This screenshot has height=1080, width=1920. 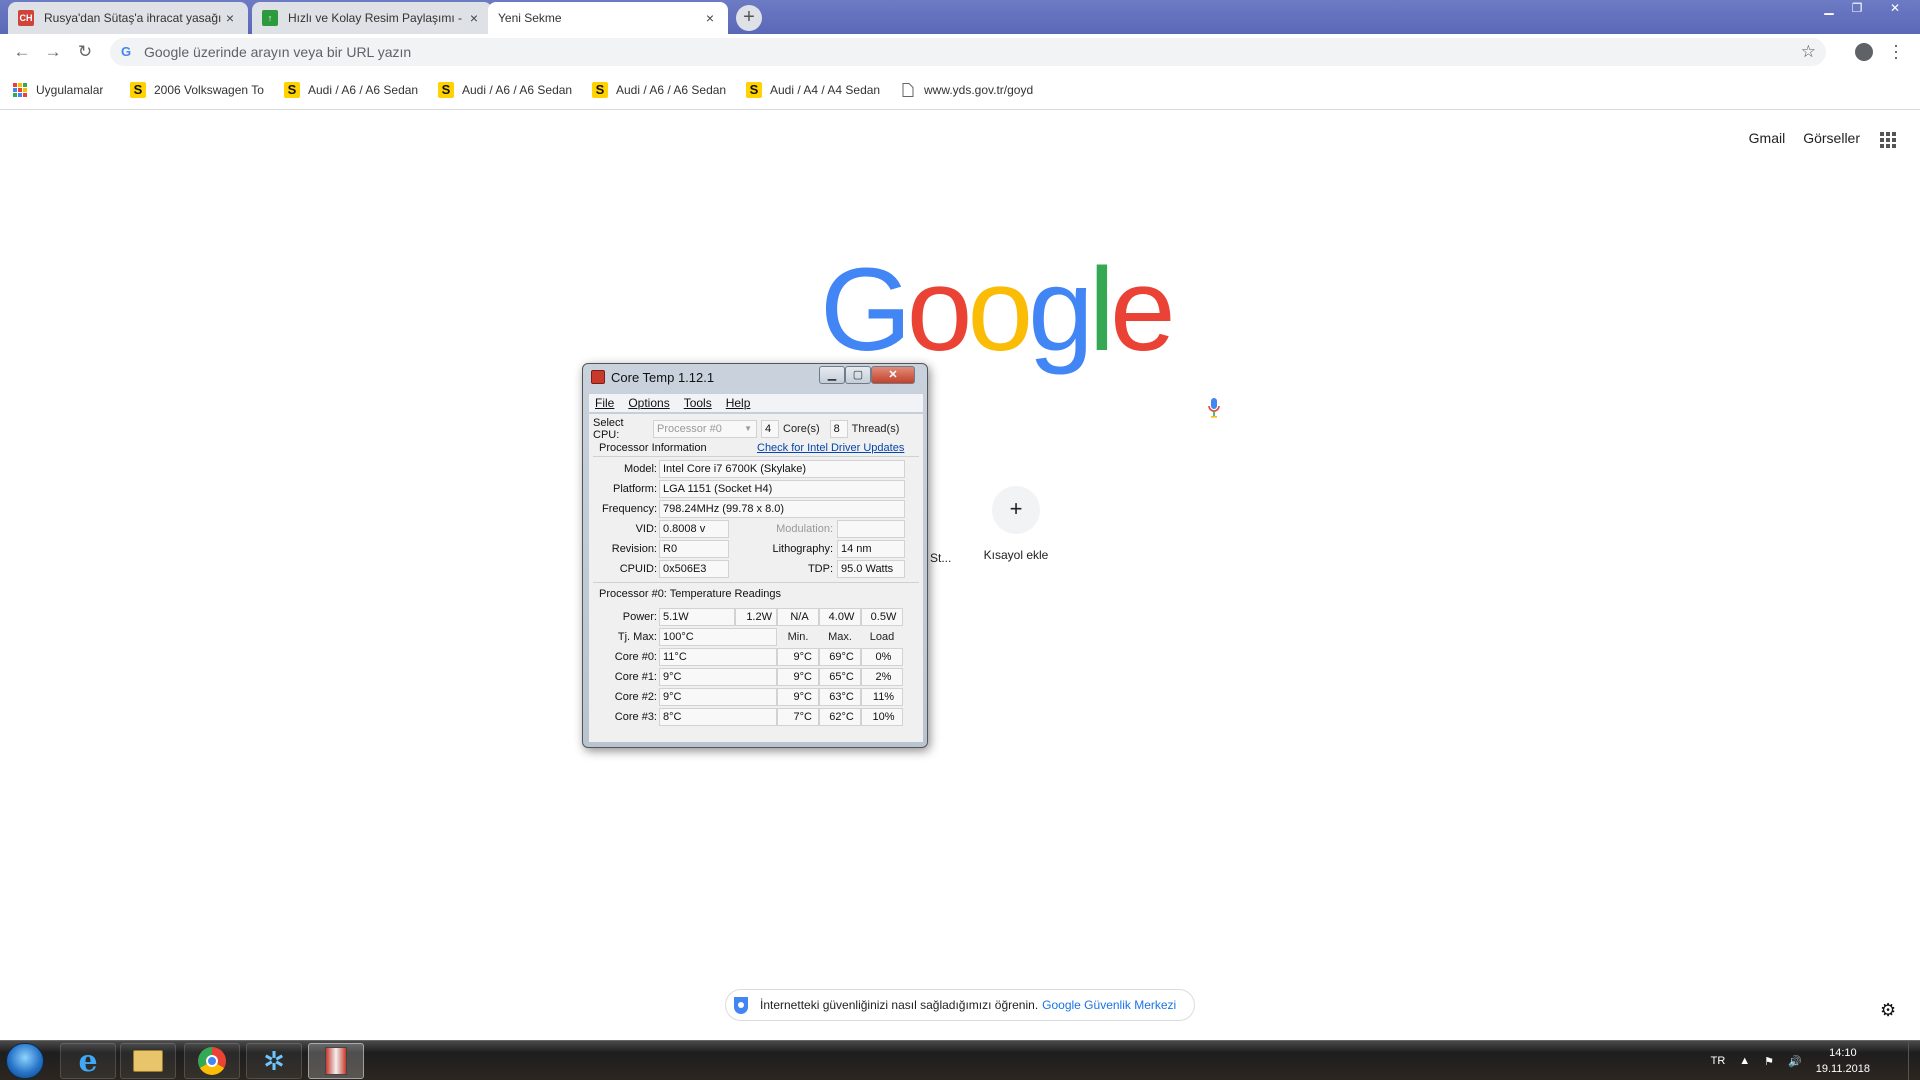 What do you see at coordinates (22, 53) in the screenshot?
I see `back-arrow-icon: ←` at bounding box center [22, 53].